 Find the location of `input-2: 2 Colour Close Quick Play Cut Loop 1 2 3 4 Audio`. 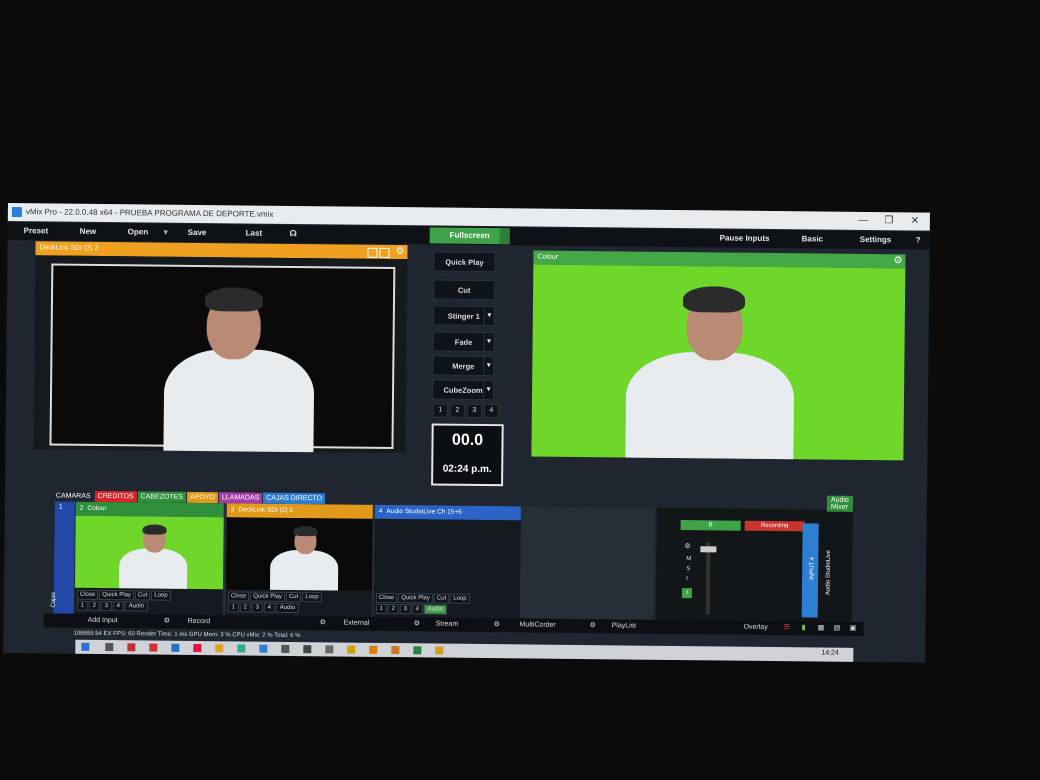

input-2: 2 Colour Close Quick Play Cut Loop 1 2 3 4 Audio is located at coordinates (149, 558).